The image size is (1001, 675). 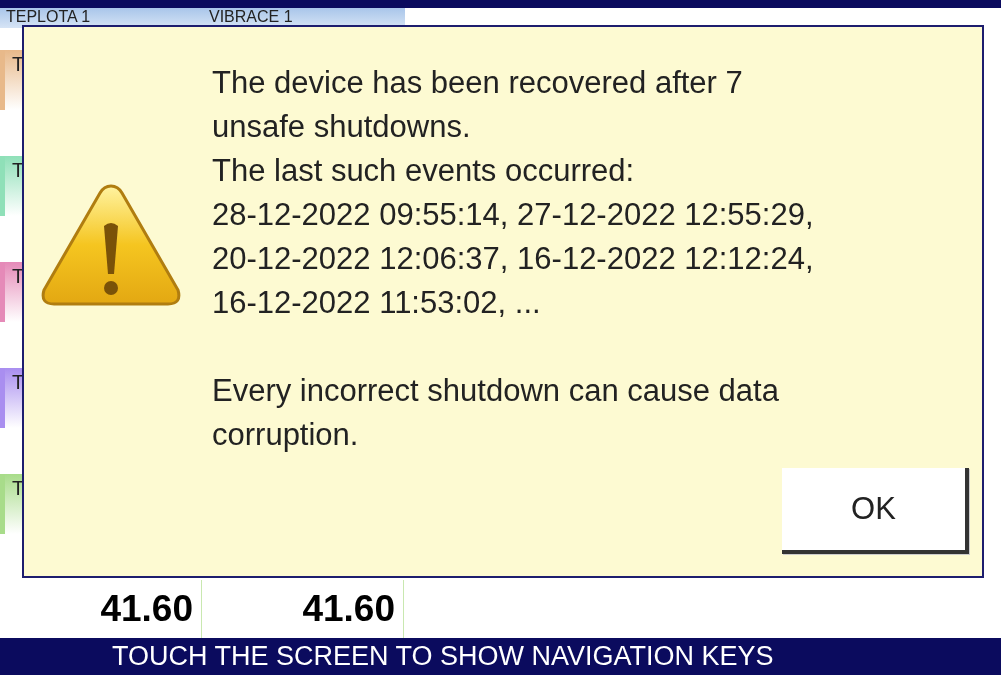 What do you see at coordinates (477, 105) in the screenshot?
I see `dialog-message: The device has been recovered after 7 unsafe shutdowns.` at bounding box center [477, 105].